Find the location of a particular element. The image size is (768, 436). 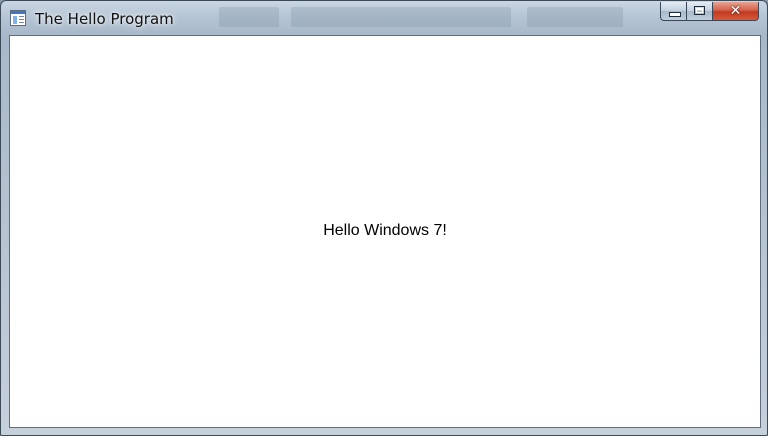

close-icon: ✕ is located at coordinates (735, 11).